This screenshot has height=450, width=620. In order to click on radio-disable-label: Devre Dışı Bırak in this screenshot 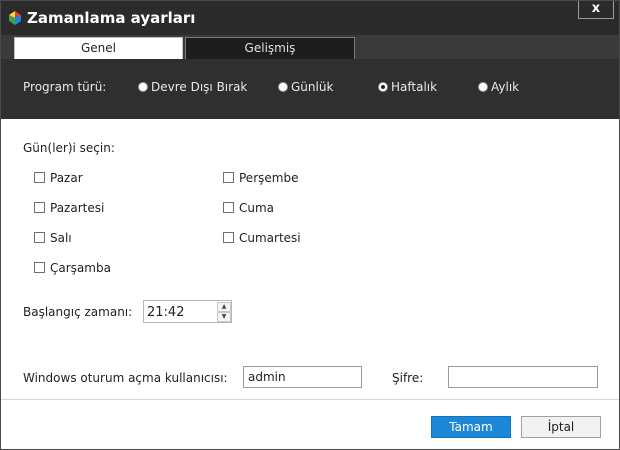, I will do `click(199, 87)`.